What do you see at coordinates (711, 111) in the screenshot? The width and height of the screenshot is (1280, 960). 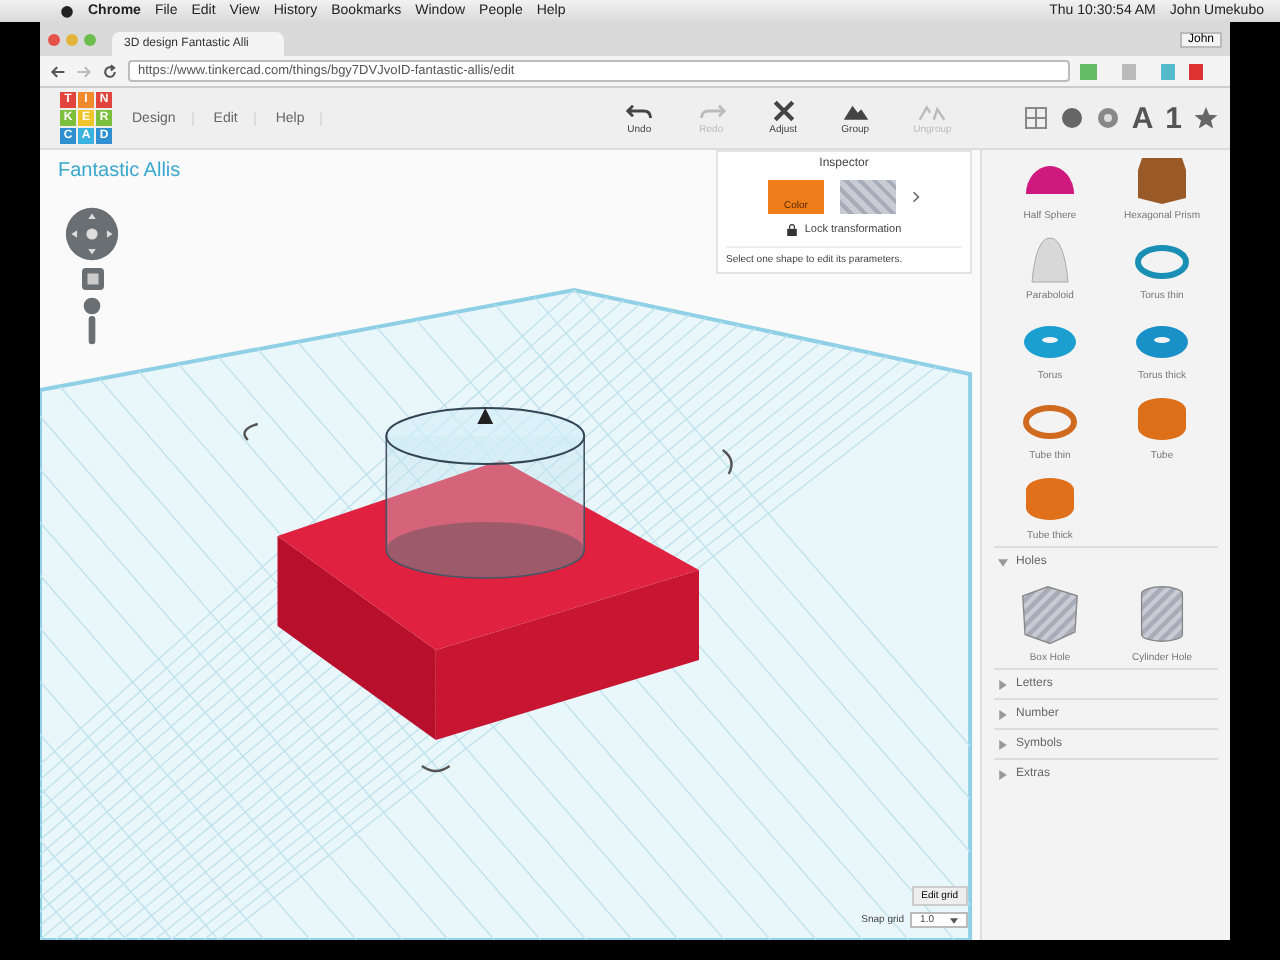 I see `redo-icon` at bounding box center [711, 111].